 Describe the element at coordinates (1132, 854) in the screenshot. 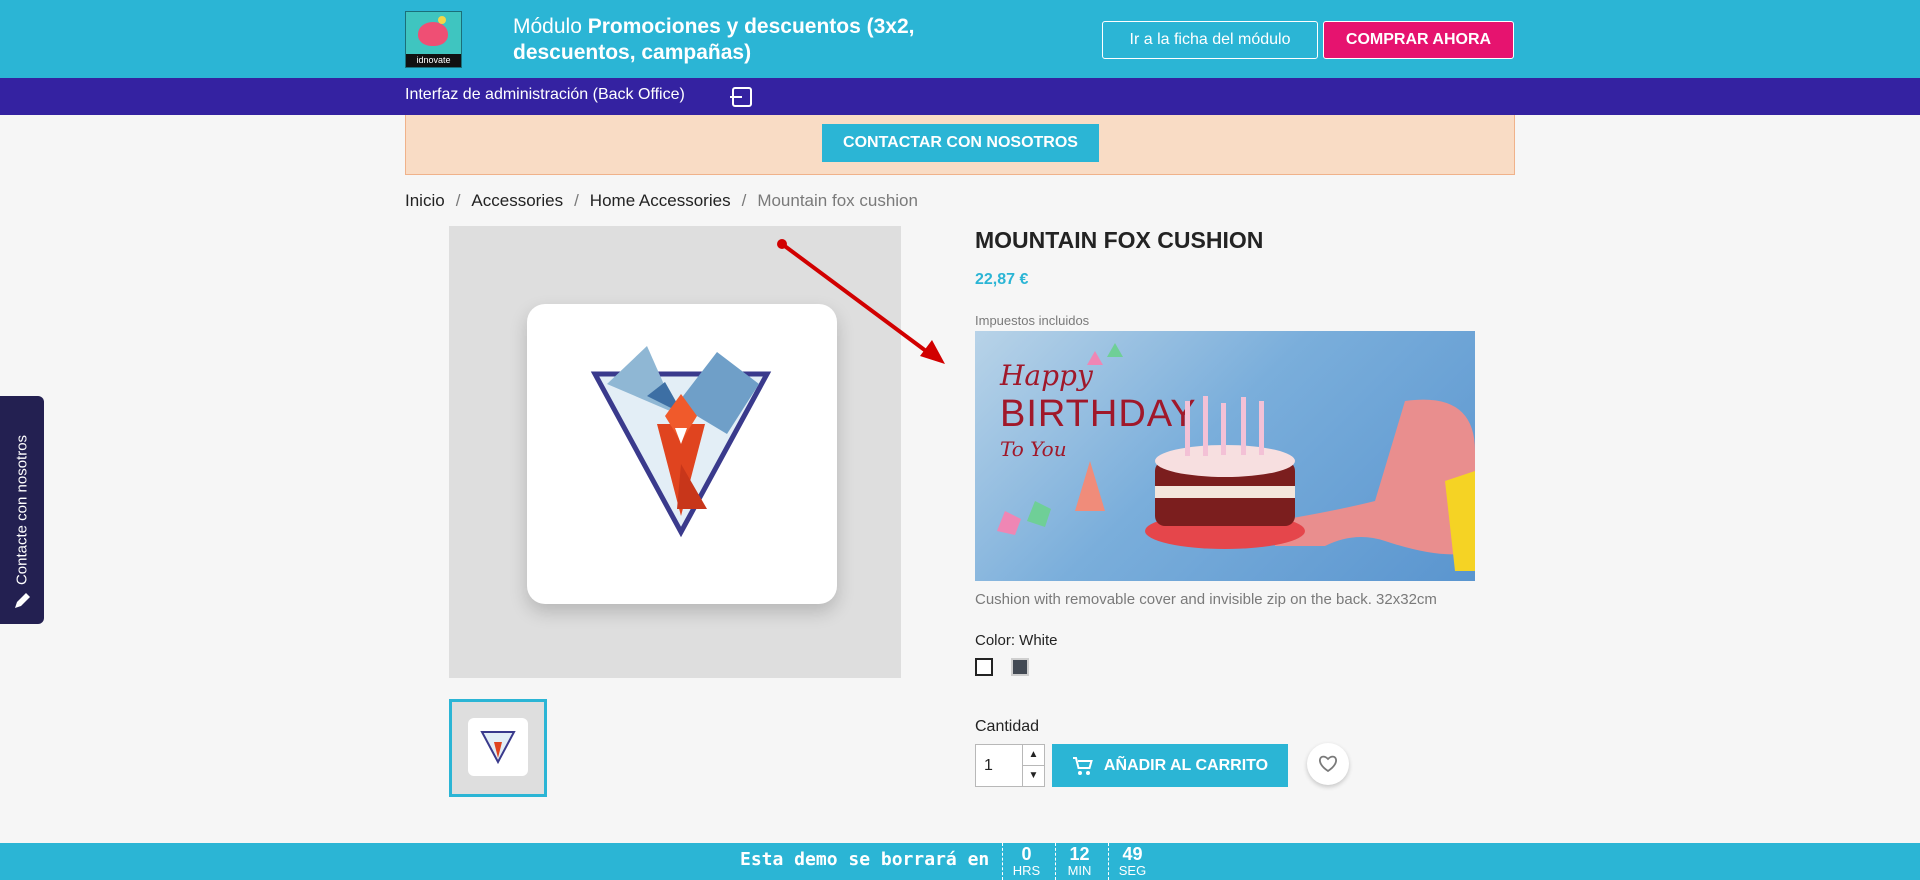

I see `countdown-seconds-value: 49` at that location.